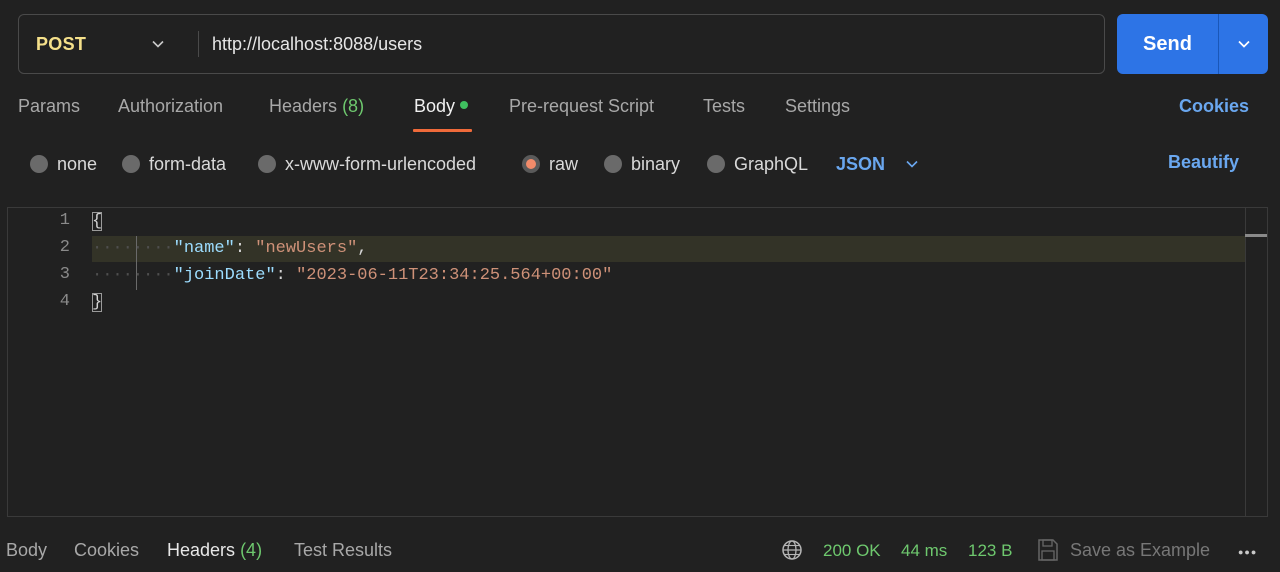 The width and height of the screenshot is (1280, 572). What do you see at coordinates (1256, 362) in the screenshot?
I see `editor-scrollbar` at bounding box center [1256, 362].